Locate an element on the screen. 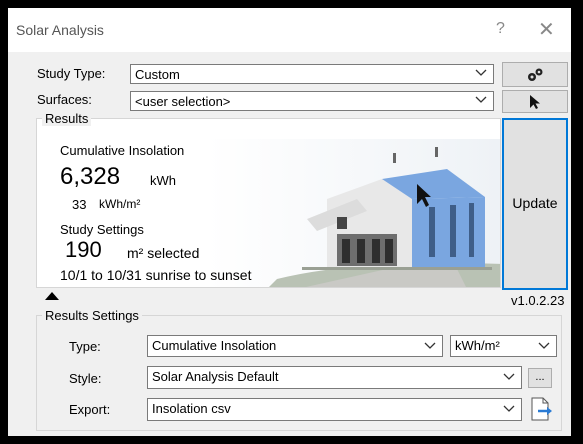 This screenshot has height=444, width=583. total-insolation-value: 6,328 is located at coordinates (90, 176).